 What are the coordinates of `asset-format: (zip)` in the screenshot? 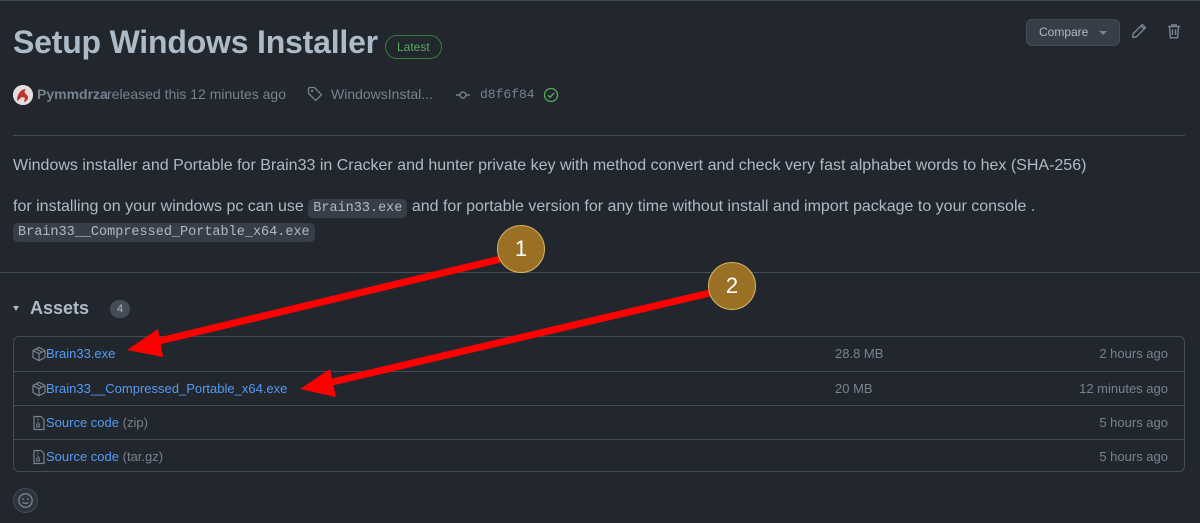 It's located at (135, 422).